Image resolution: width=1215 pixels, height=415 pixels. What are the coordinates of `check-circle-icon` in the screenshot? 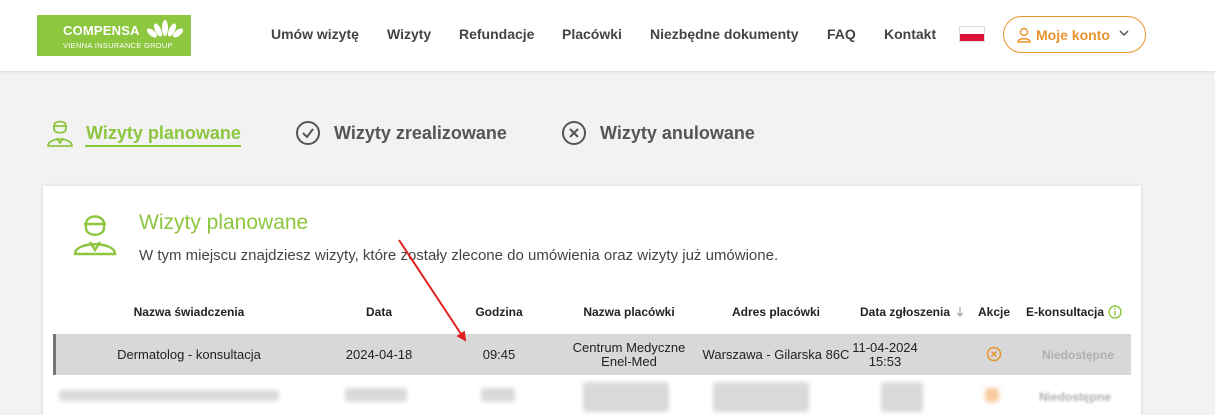 It's located at (308, 133).